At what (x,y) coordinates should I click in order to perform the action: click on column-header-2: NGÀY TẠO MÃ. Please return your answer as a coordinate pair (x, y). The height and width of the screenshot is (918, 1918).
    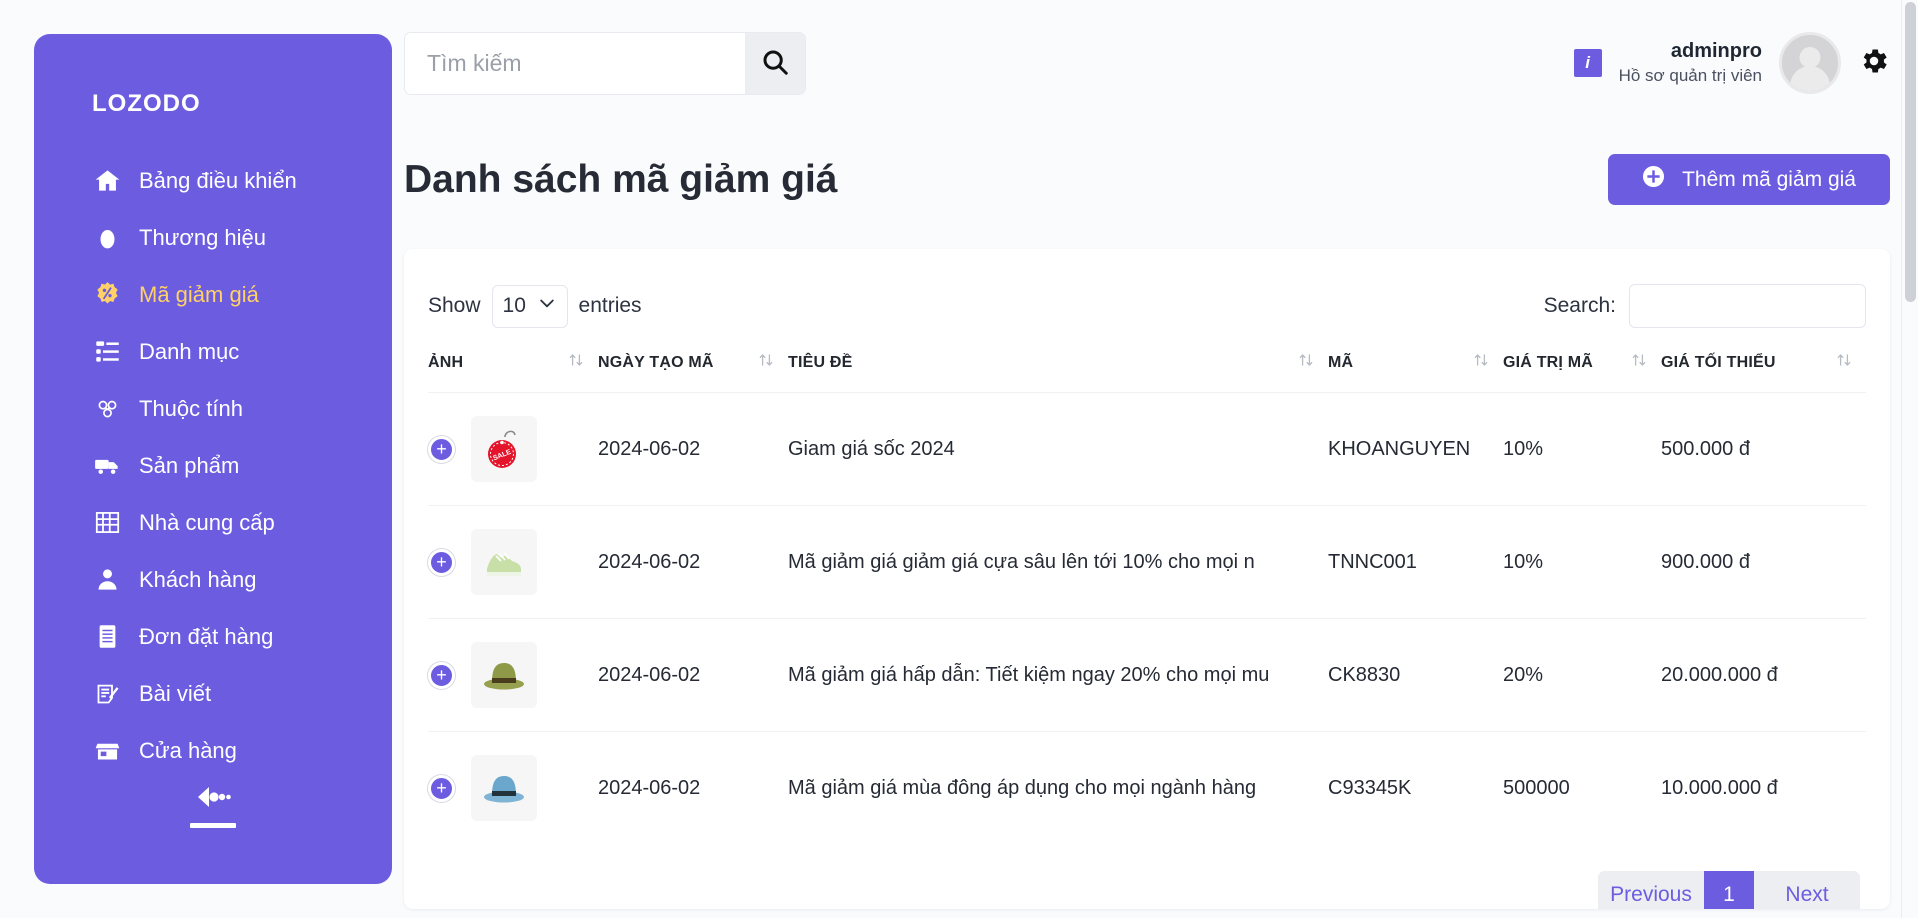
    Looking at the image, I should click on (693, 365).